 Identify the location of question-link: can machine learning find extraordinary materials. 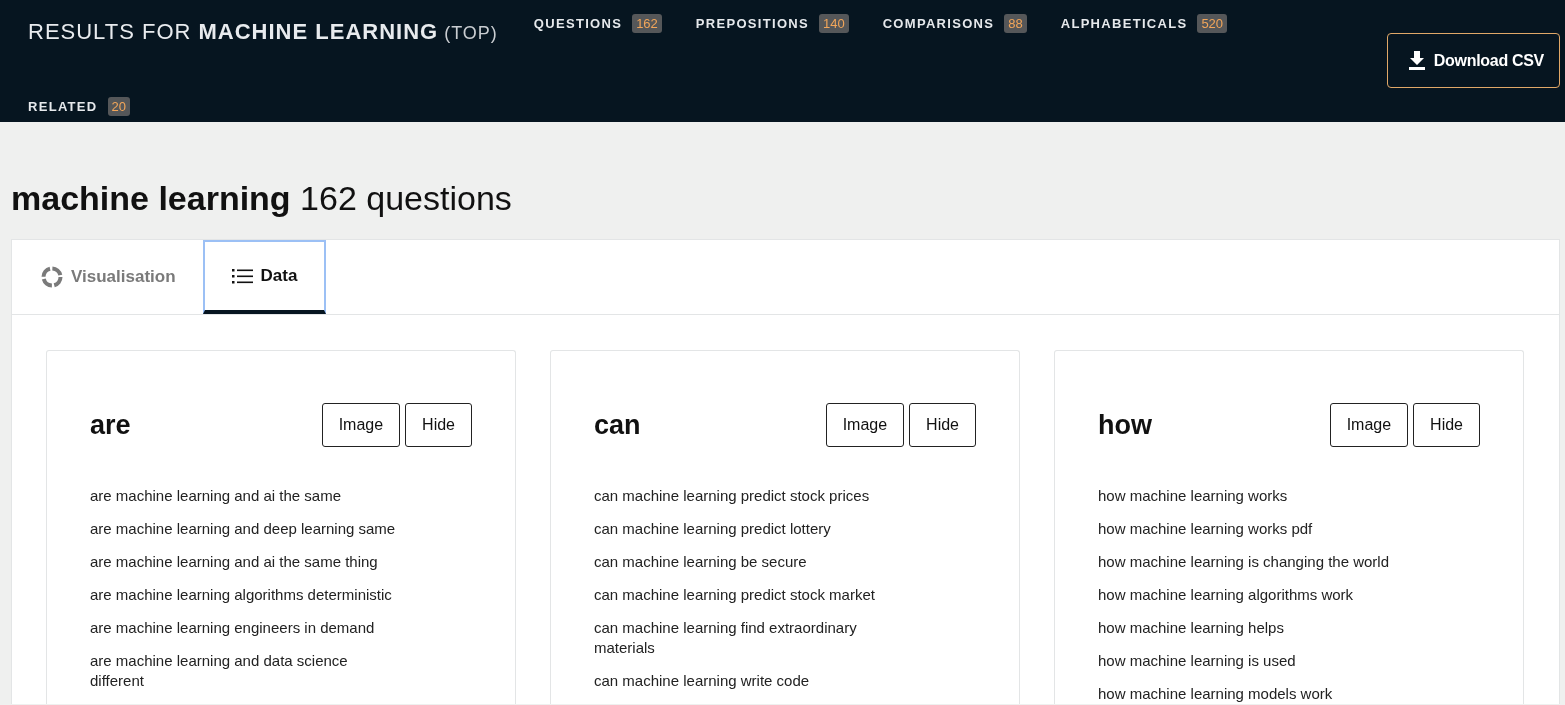
(749, 638).